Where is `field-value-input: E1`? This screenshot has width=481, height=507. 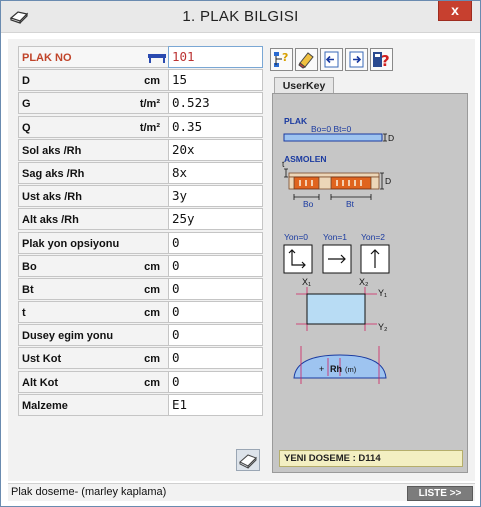
field-value-input: E1 is located at coordinates (215, 404).